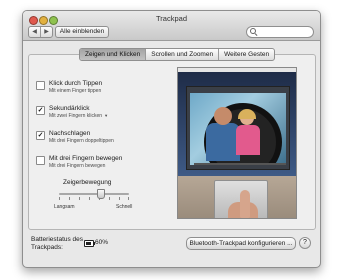 This screenshot has width=340, height=280. I want to click on girl-figure, so click(248, 140).